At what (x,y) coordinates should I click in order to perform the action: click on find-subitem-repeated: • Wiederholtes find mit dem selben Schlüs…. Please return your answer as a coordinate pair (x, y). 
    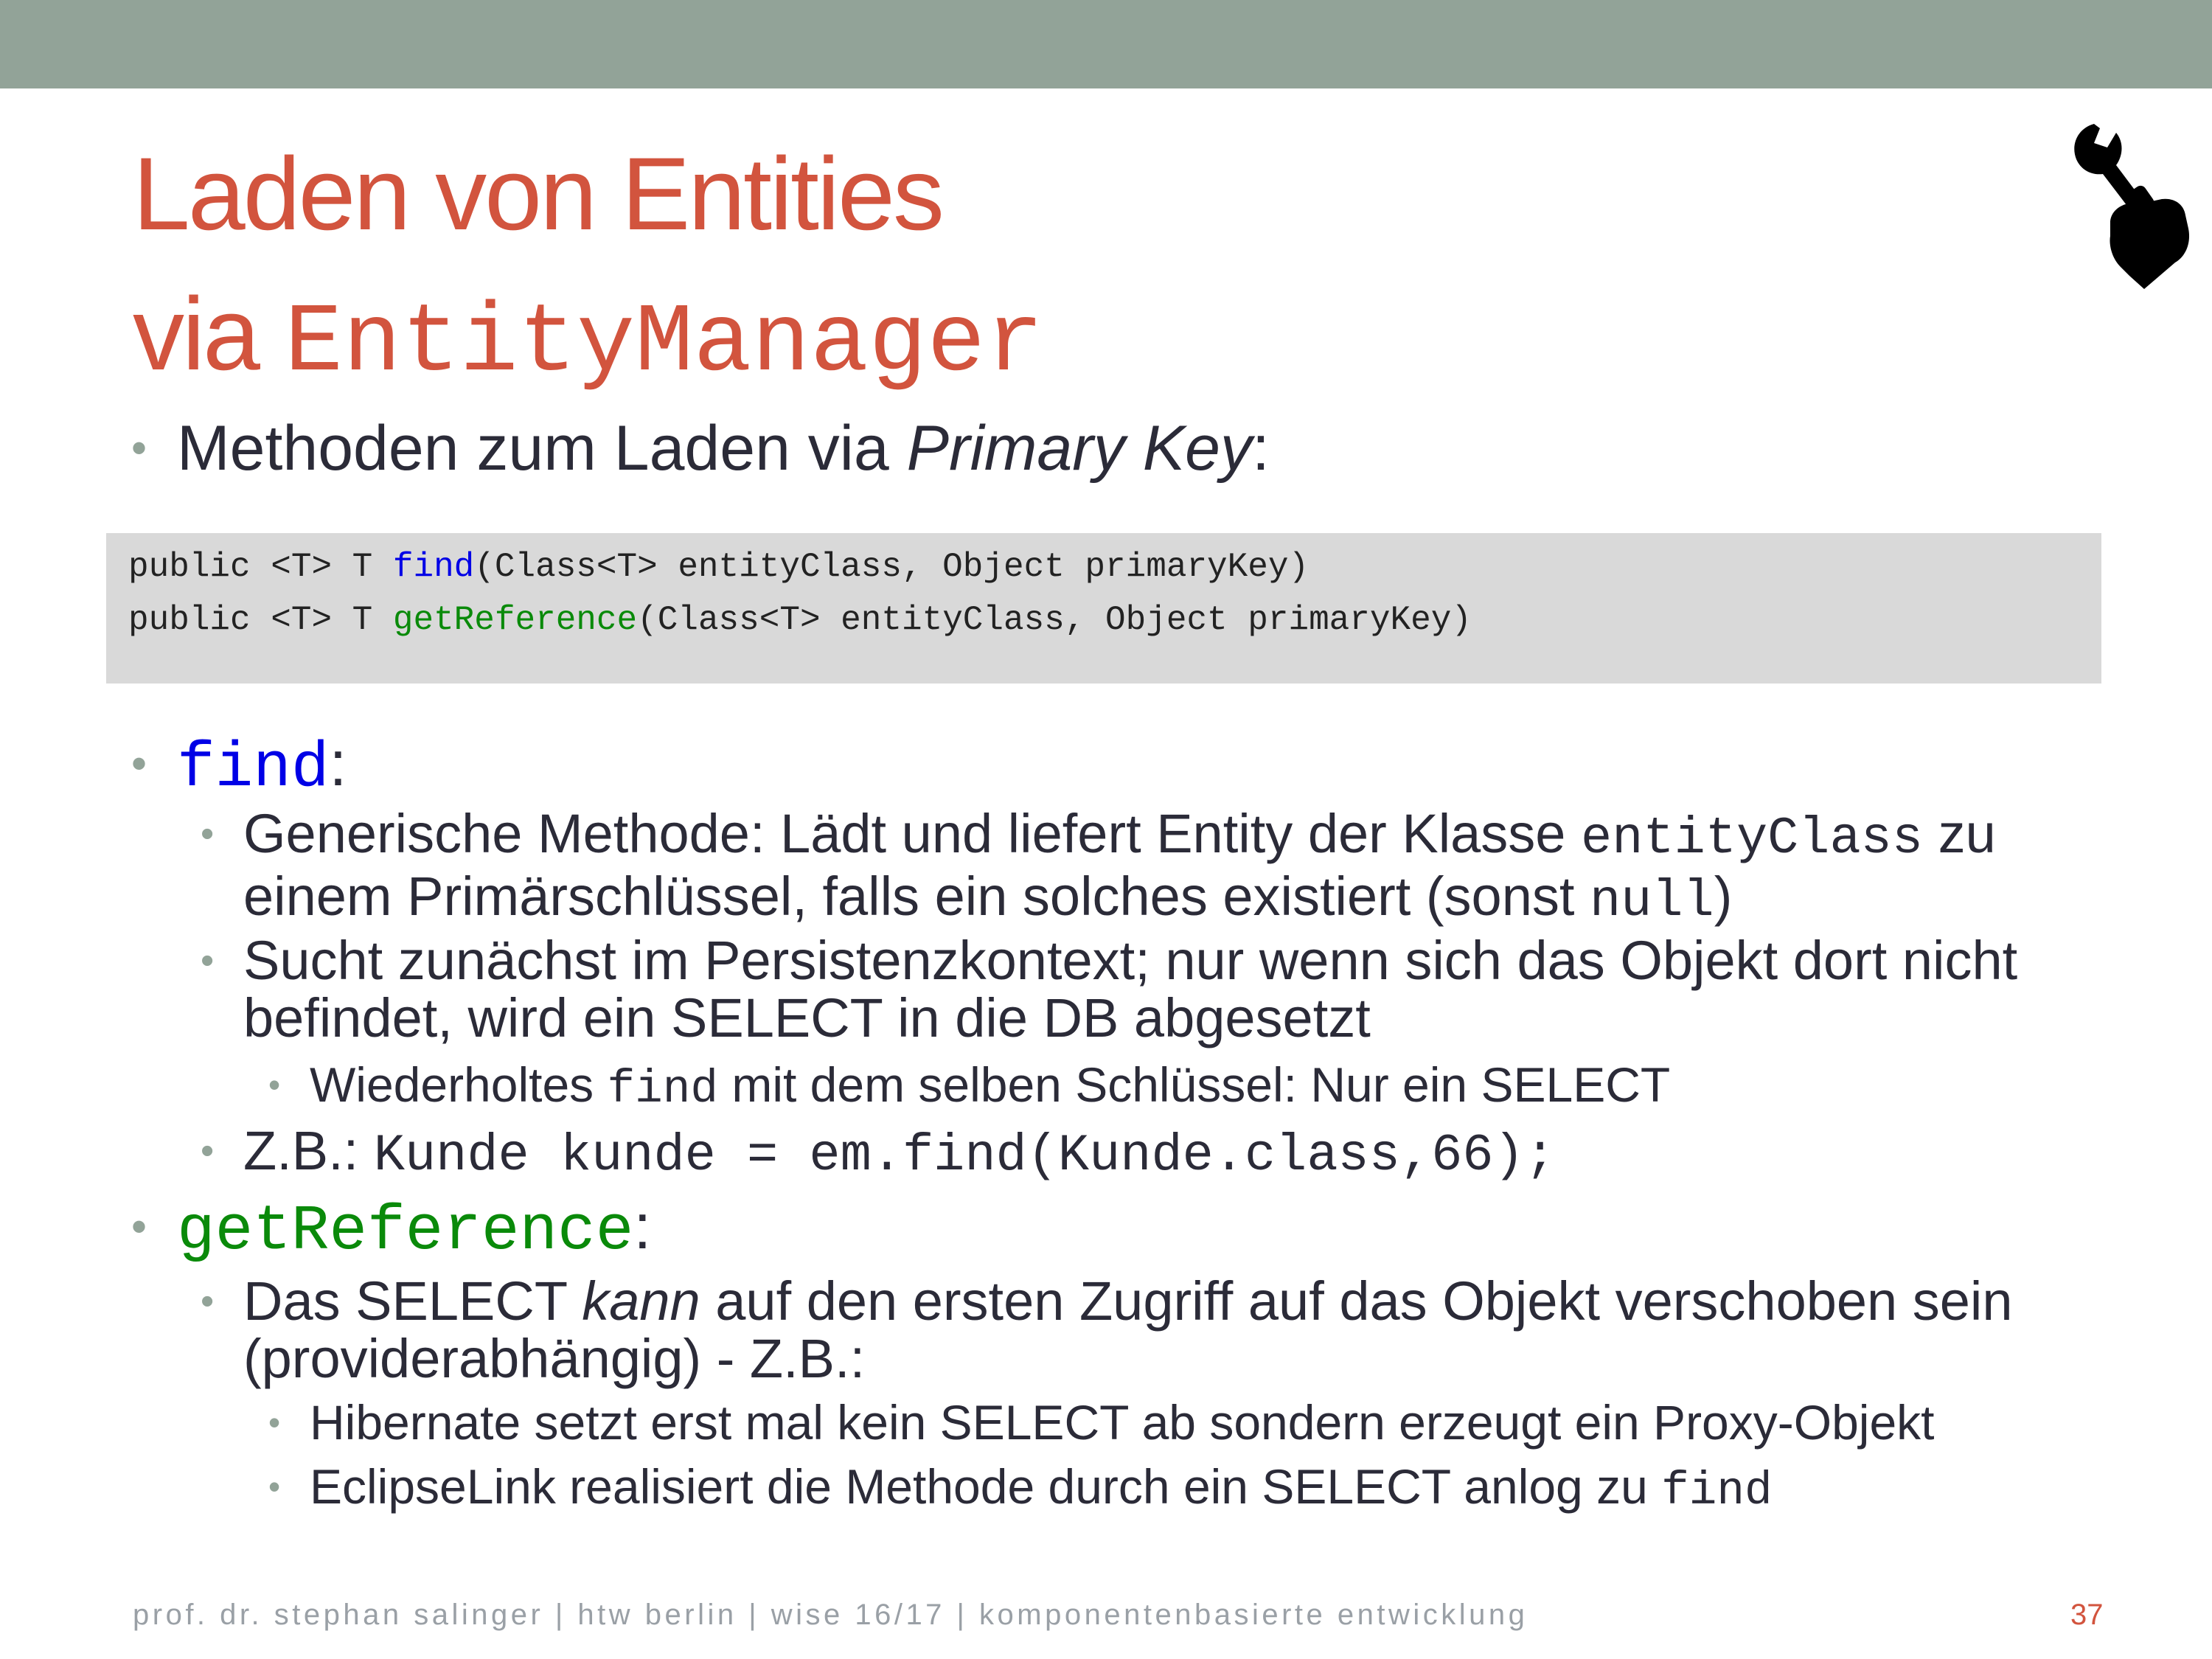
    Looking at the image, I should click on (969, 1086).